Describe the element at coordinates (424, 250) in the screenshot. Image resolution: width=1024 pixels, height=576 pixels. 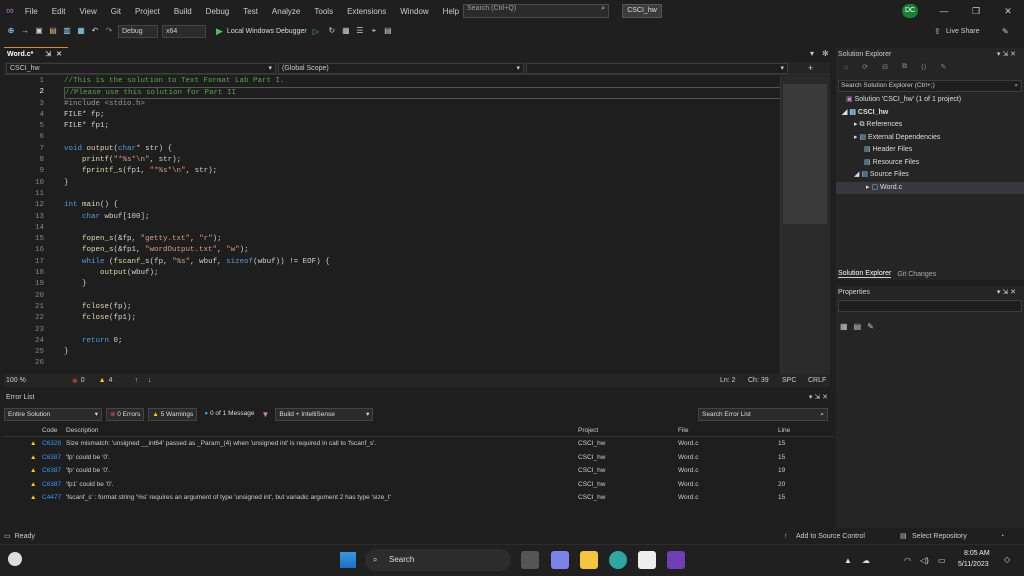
I see `code-line: fopen_s(&fp1, "wordOutput.txt", "w");` at that location.